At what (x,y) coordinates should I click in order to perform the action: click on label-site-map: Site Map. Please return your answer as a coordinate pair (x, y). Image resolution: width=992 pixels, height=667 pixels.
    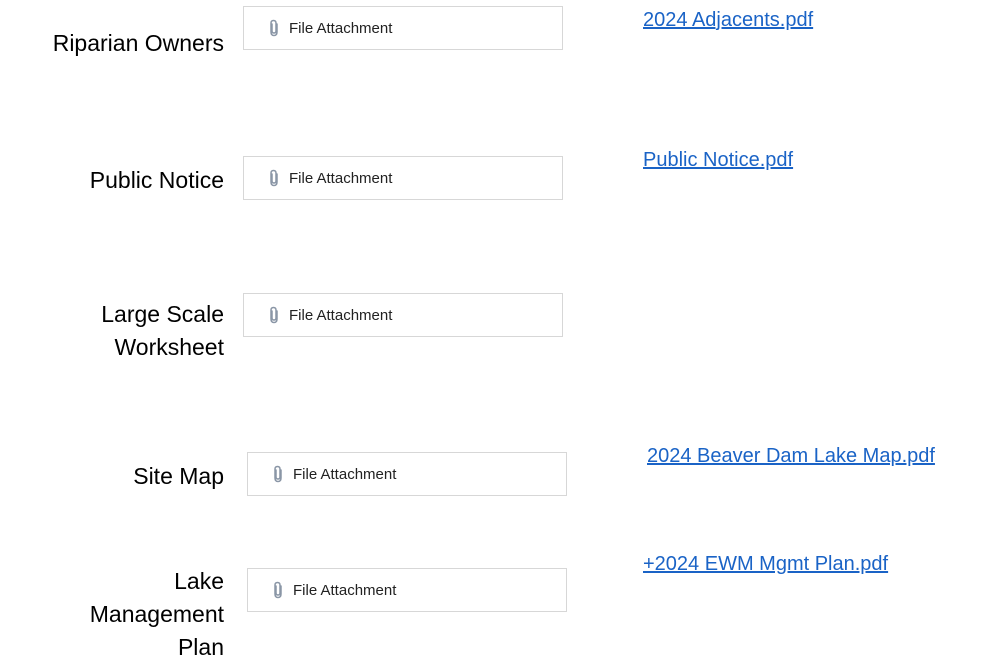
    Looking at the image, I should click on (178, 476).